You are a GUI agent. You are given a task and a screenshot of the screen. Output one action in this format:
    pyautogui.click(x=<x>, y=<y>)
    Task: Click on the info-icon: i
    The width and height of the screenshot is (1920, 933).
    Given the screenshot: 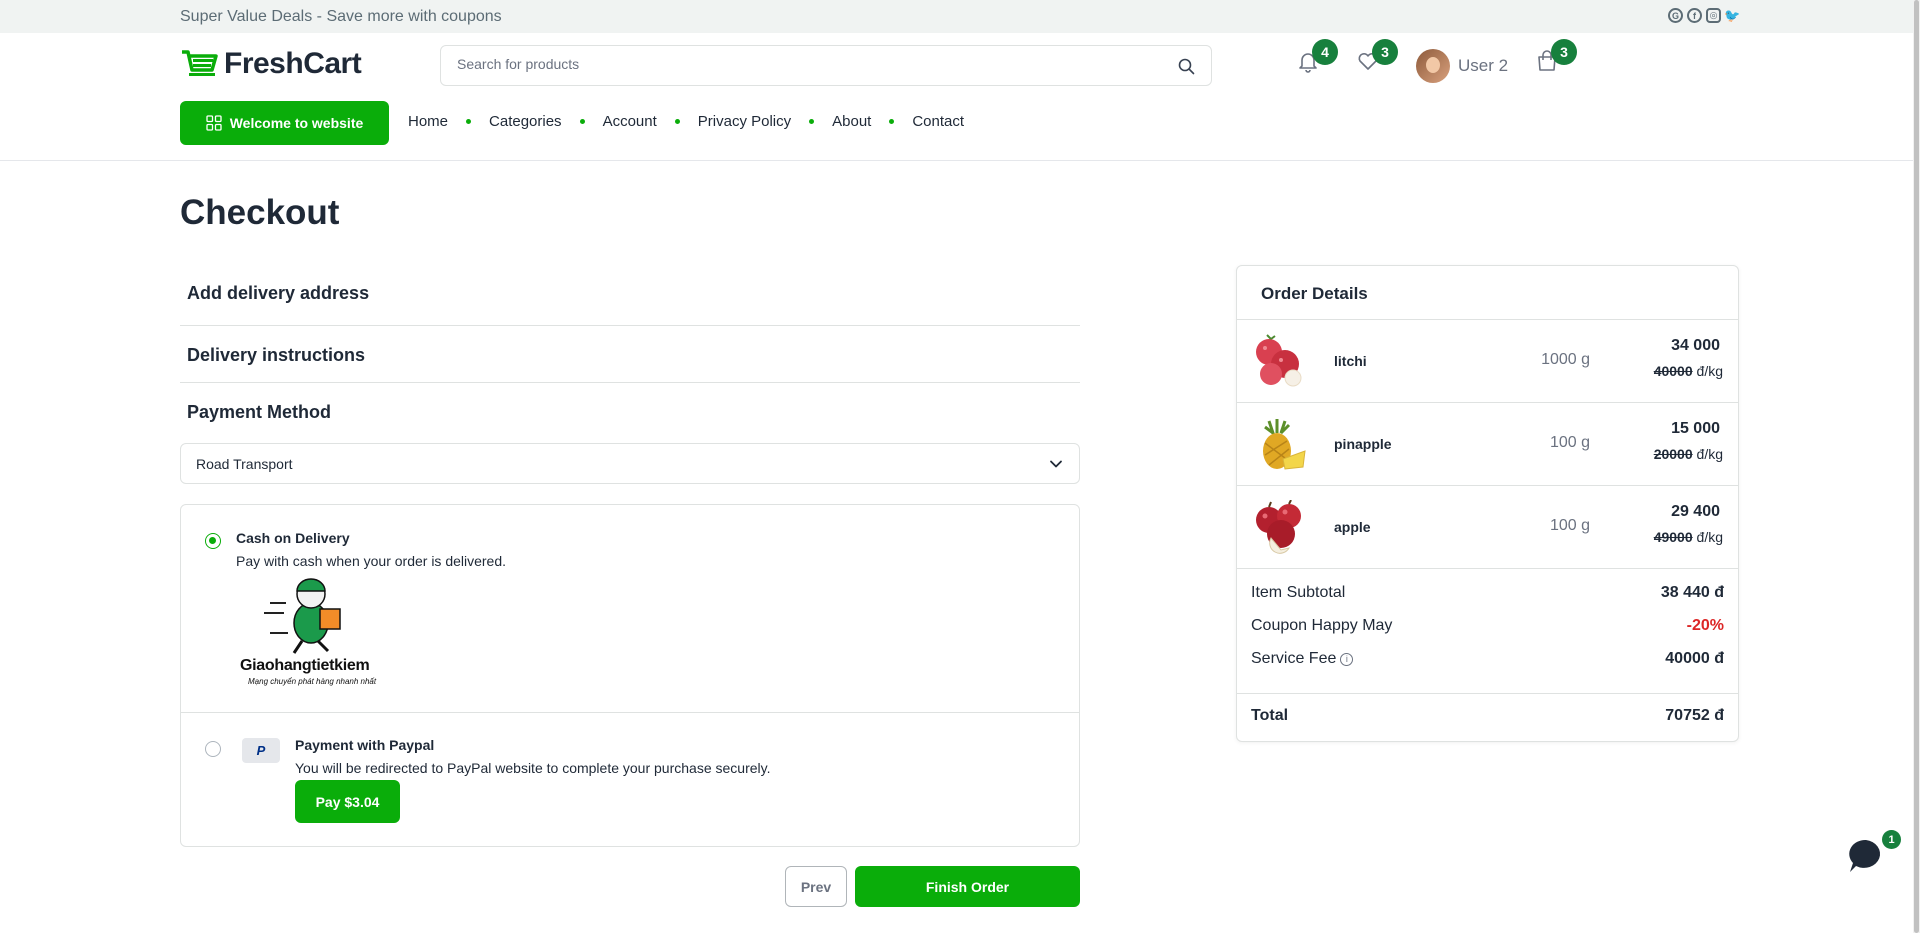 What is the action you would take?
    pyautogui.click(x=1347, y=659)
    